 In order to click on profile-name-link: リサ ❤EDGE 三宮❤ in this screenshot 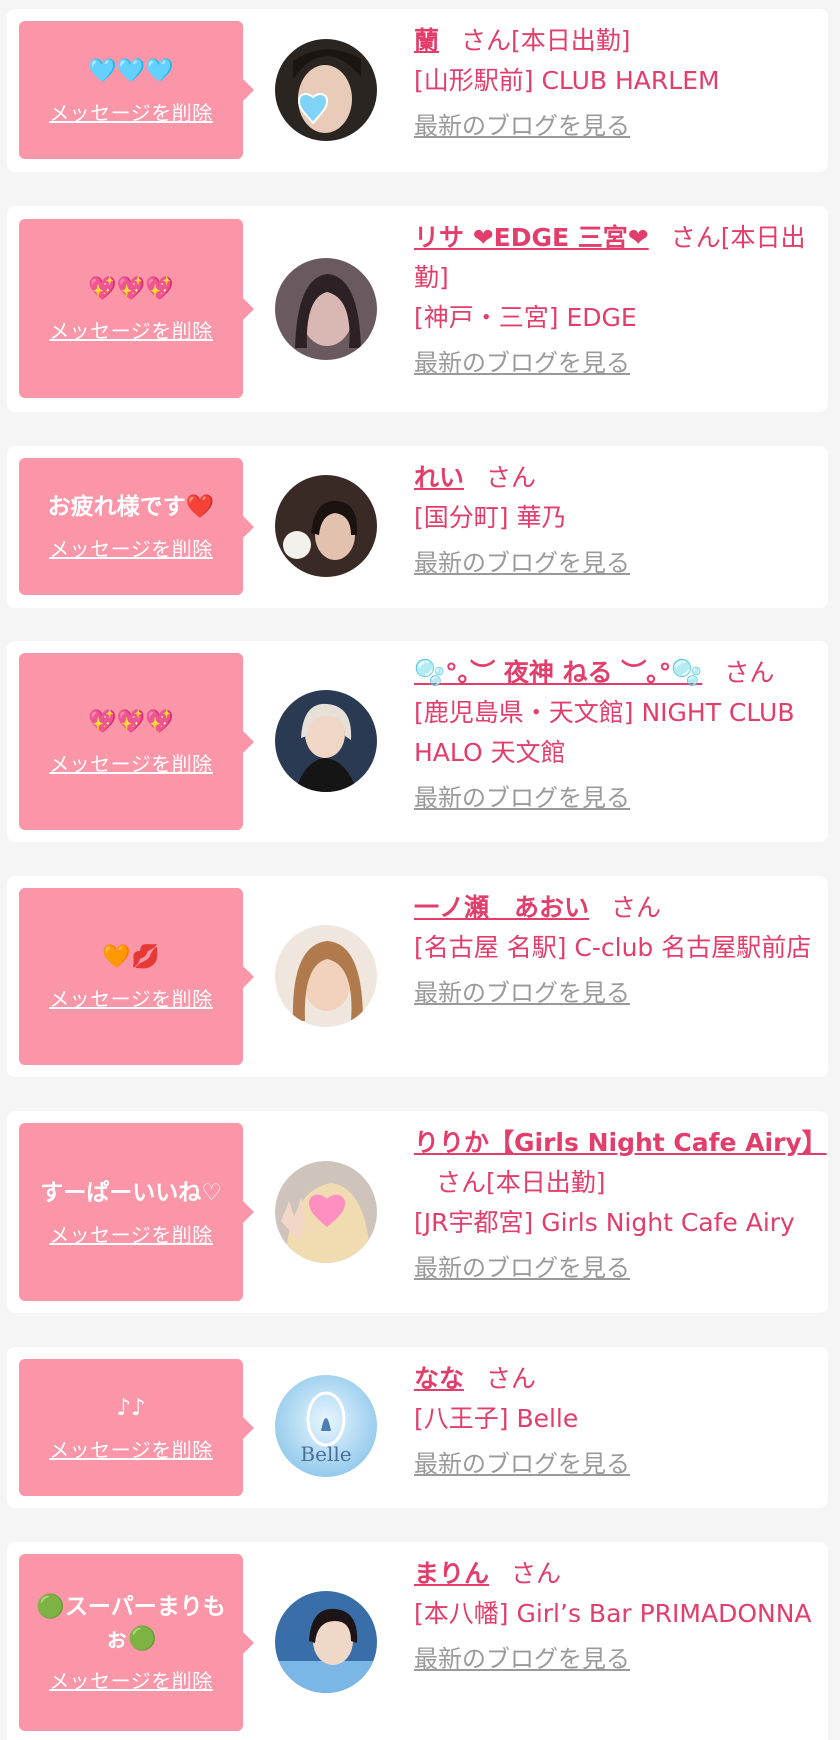, I will do `click(531, 237)`.